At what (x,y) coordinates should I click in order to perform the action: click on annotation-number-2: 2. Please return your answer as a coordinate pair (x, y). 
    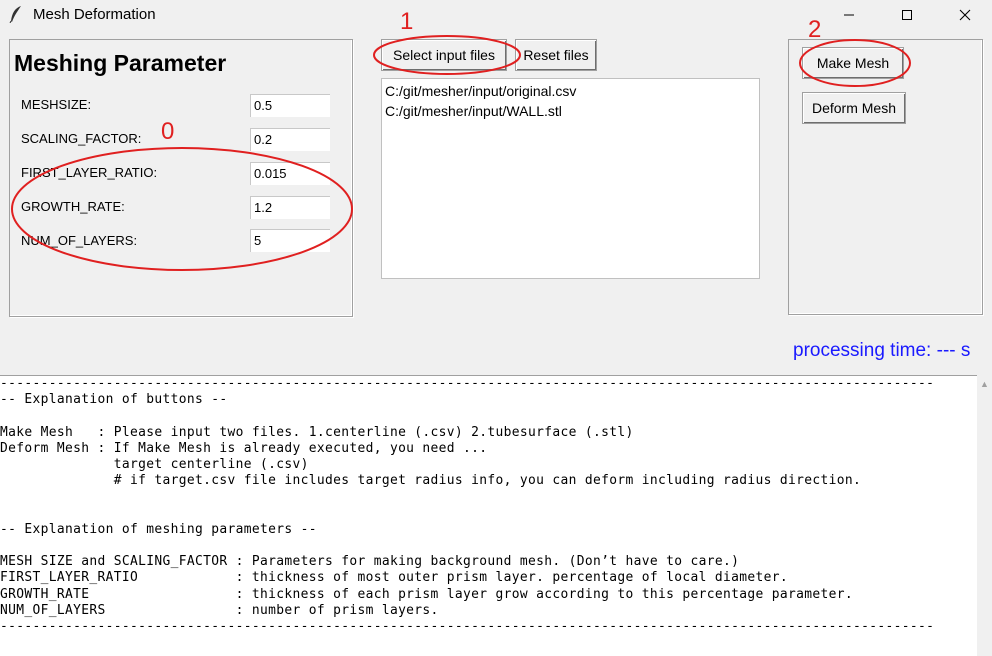
    Looking at the image, I should click on (815, 29).